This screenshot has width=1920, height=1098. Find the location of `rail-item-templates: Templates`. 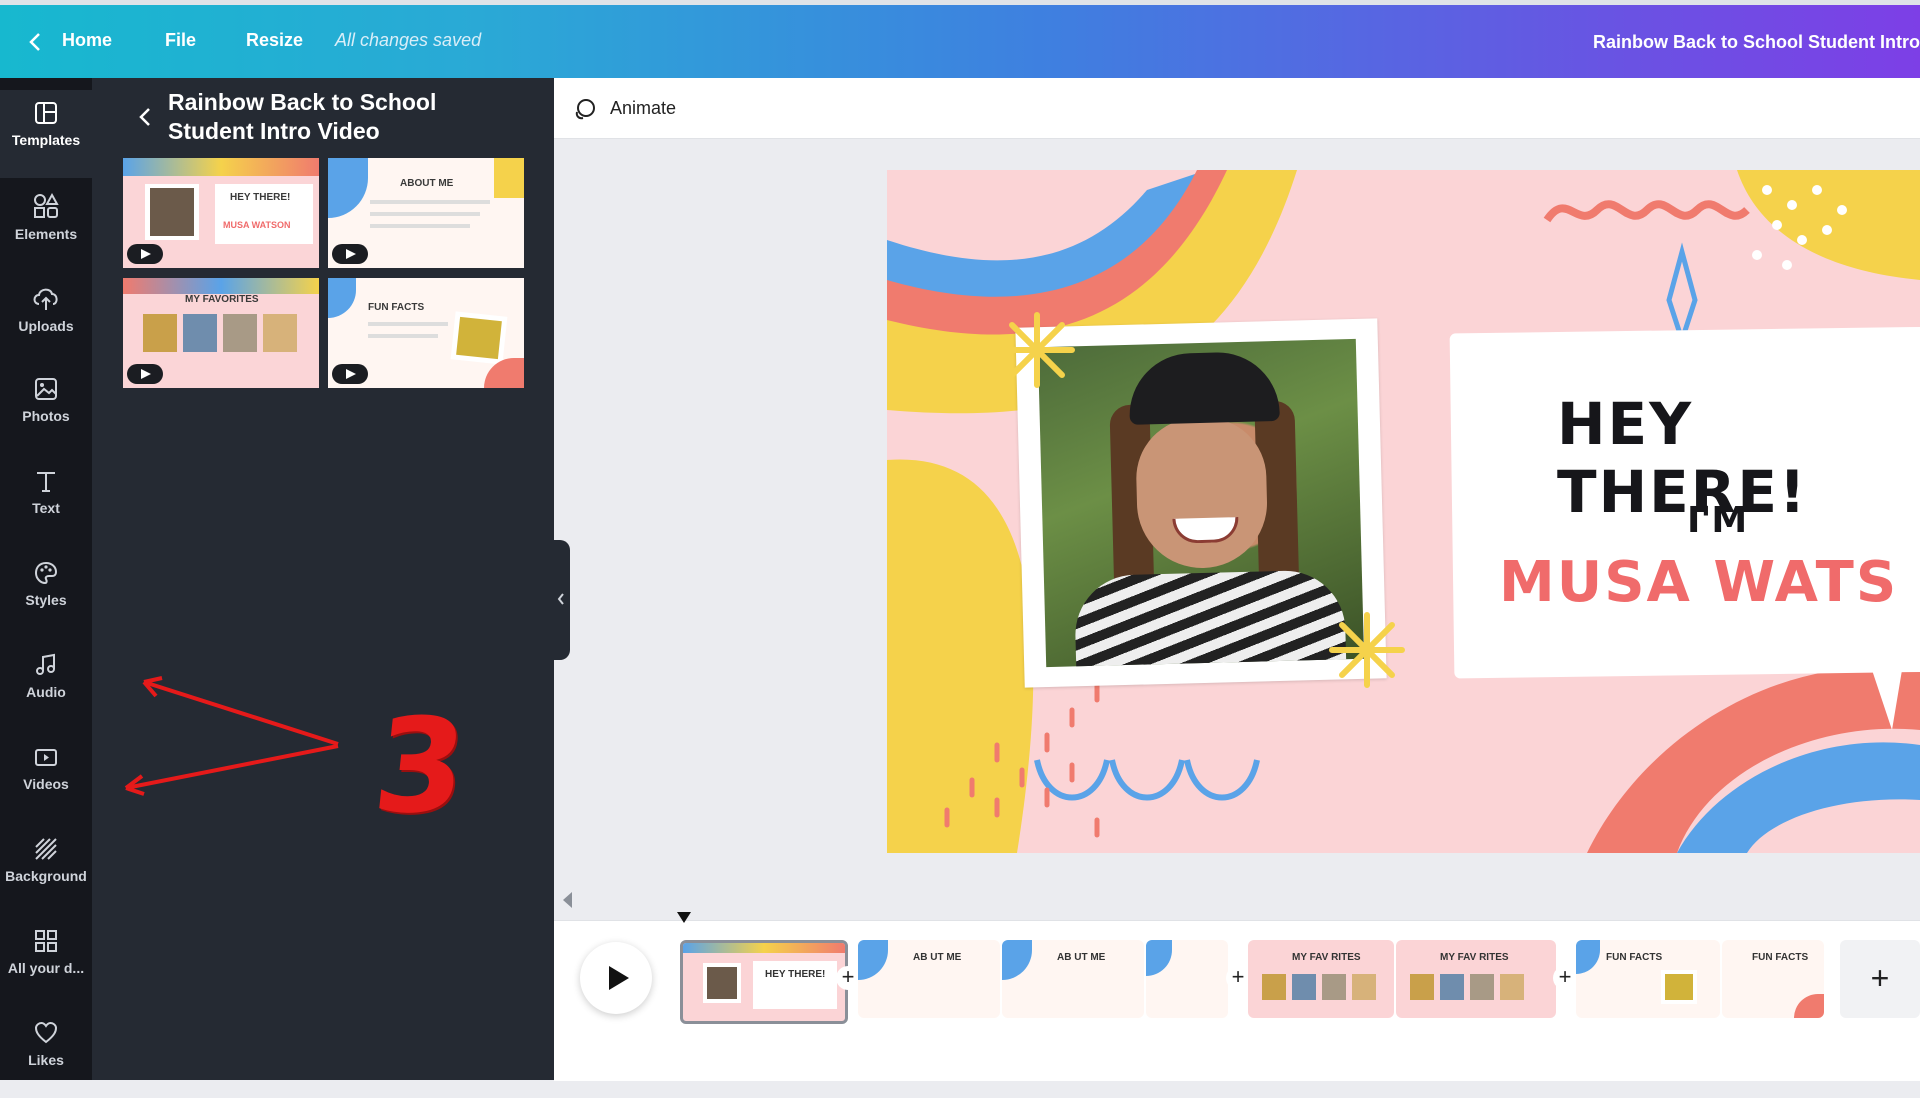

rail-item-templates: Templates is located at coordinates (46, 134).